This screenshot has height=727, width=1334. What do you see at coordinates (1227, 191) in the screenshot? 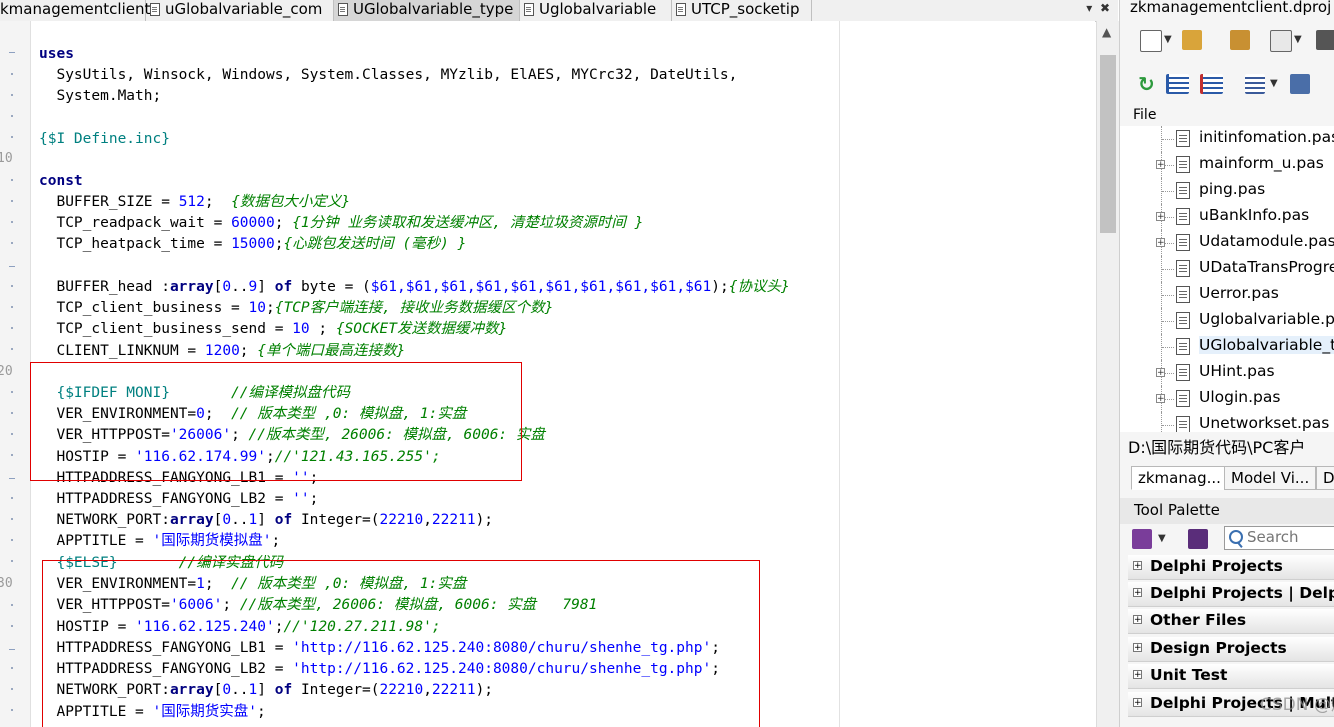
I see `tree-item-ping: ping.pas` at bounding box center [1227, 191].